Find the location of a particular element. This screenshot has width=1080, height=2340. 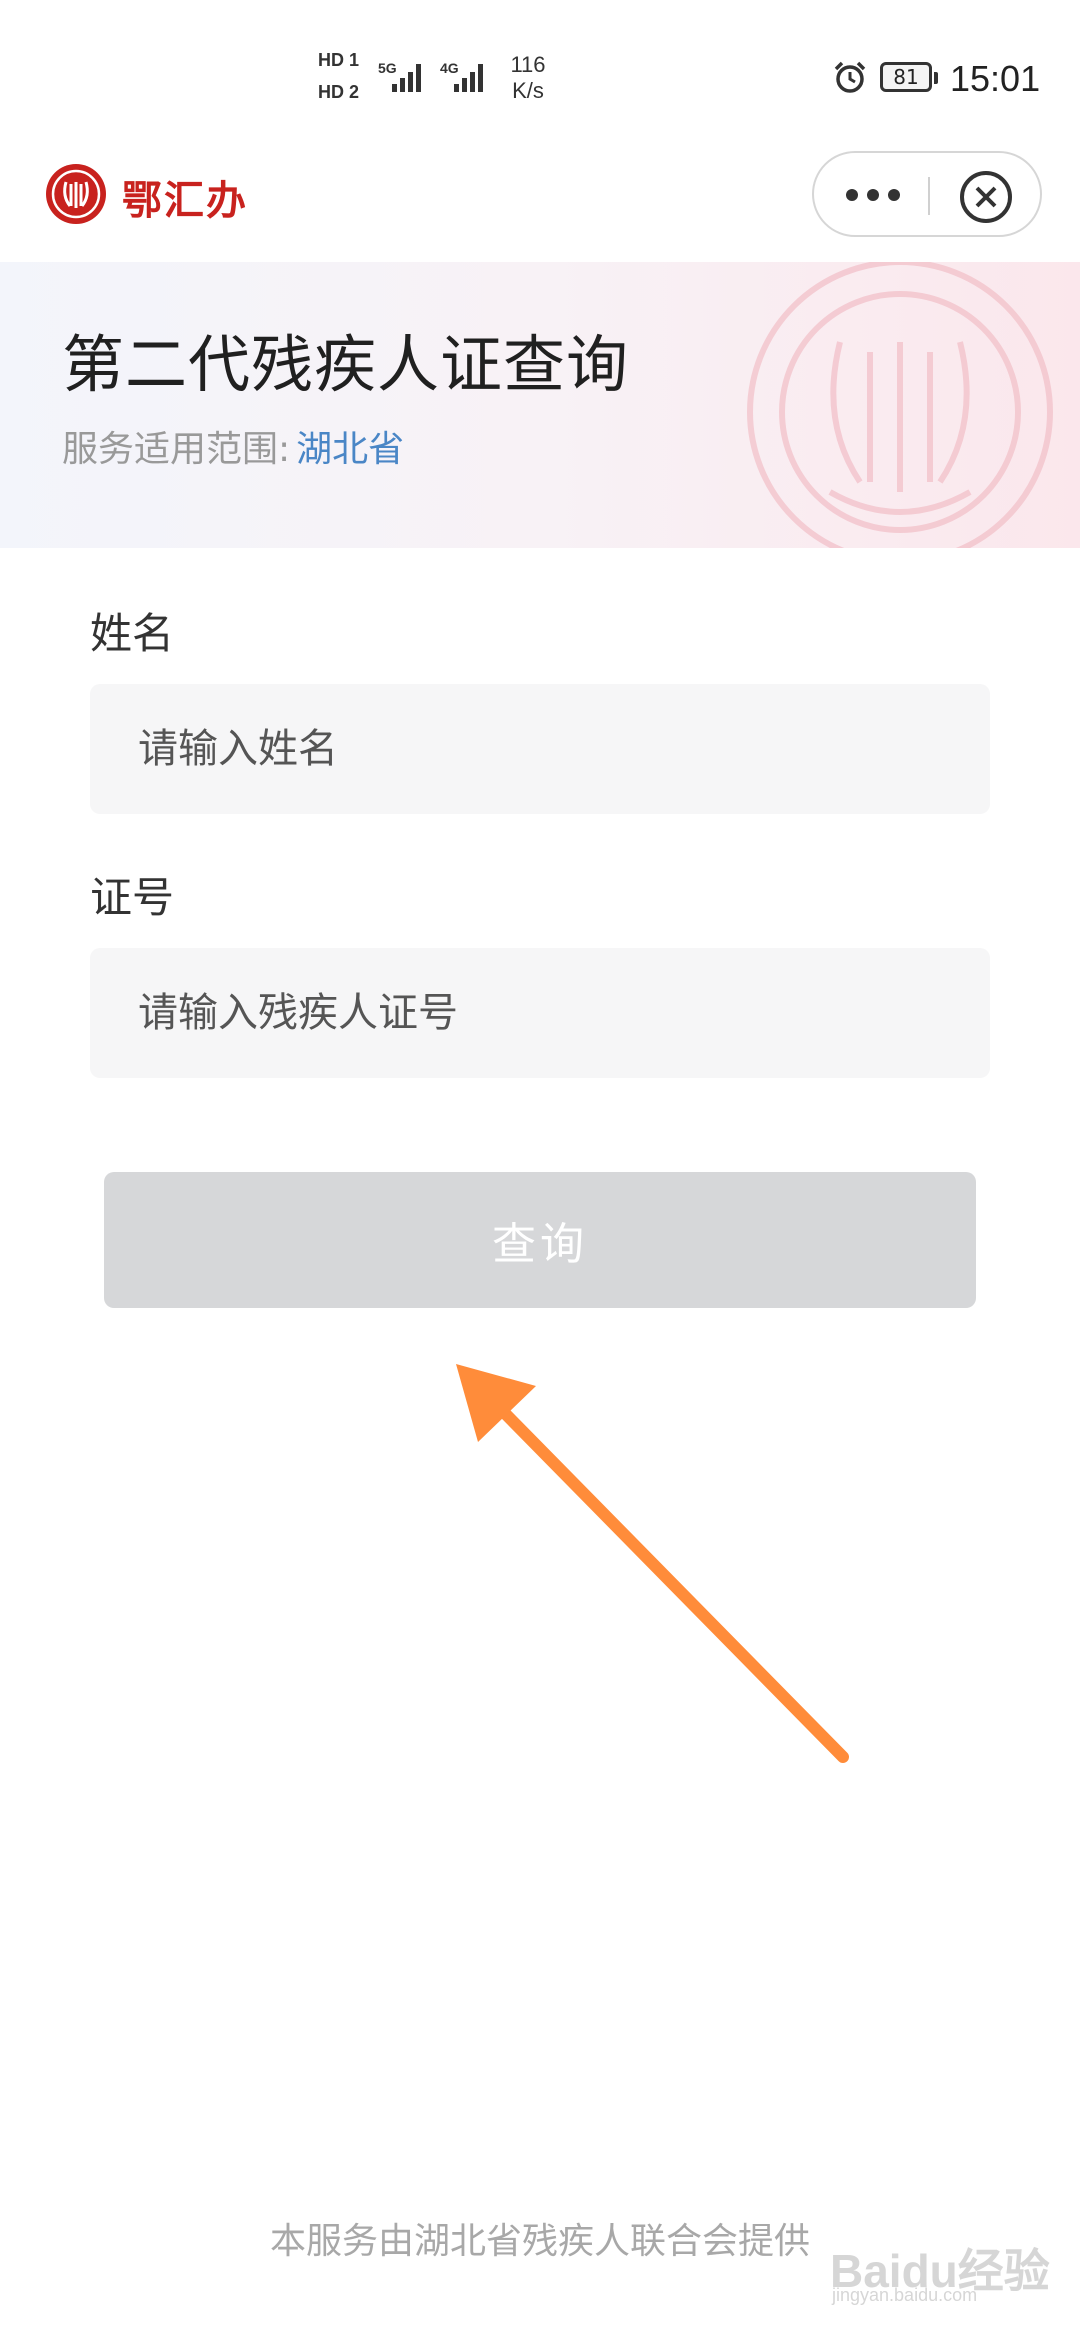

signal-strength-icon is located at coordinates (406, 78).